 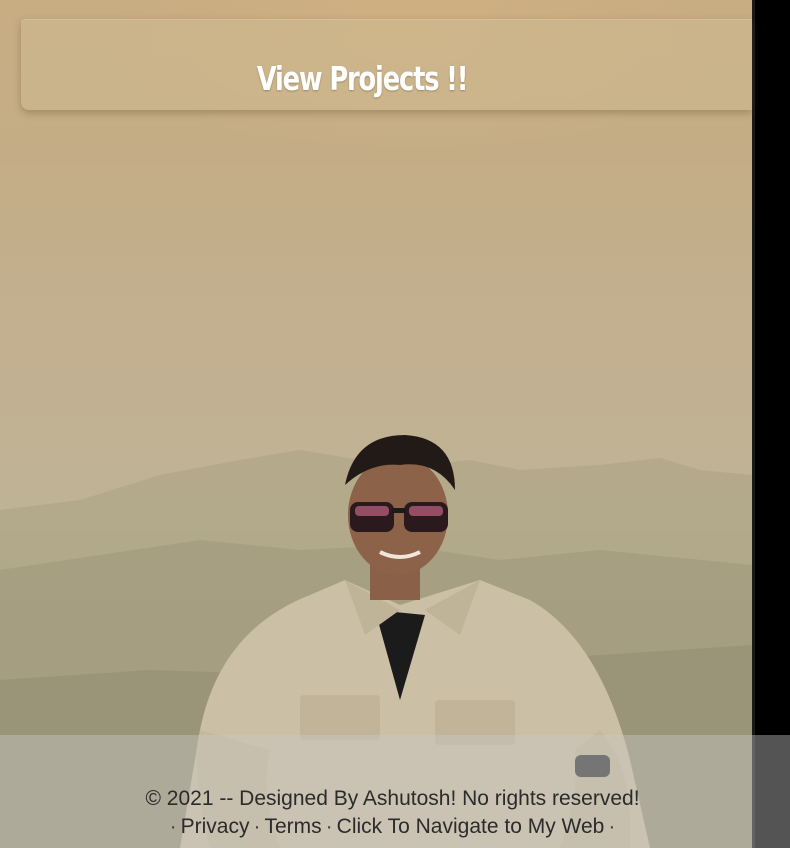 I want to click on footer-link-my-web: Click To Navigate to My Web, so click(x=471, y=826).